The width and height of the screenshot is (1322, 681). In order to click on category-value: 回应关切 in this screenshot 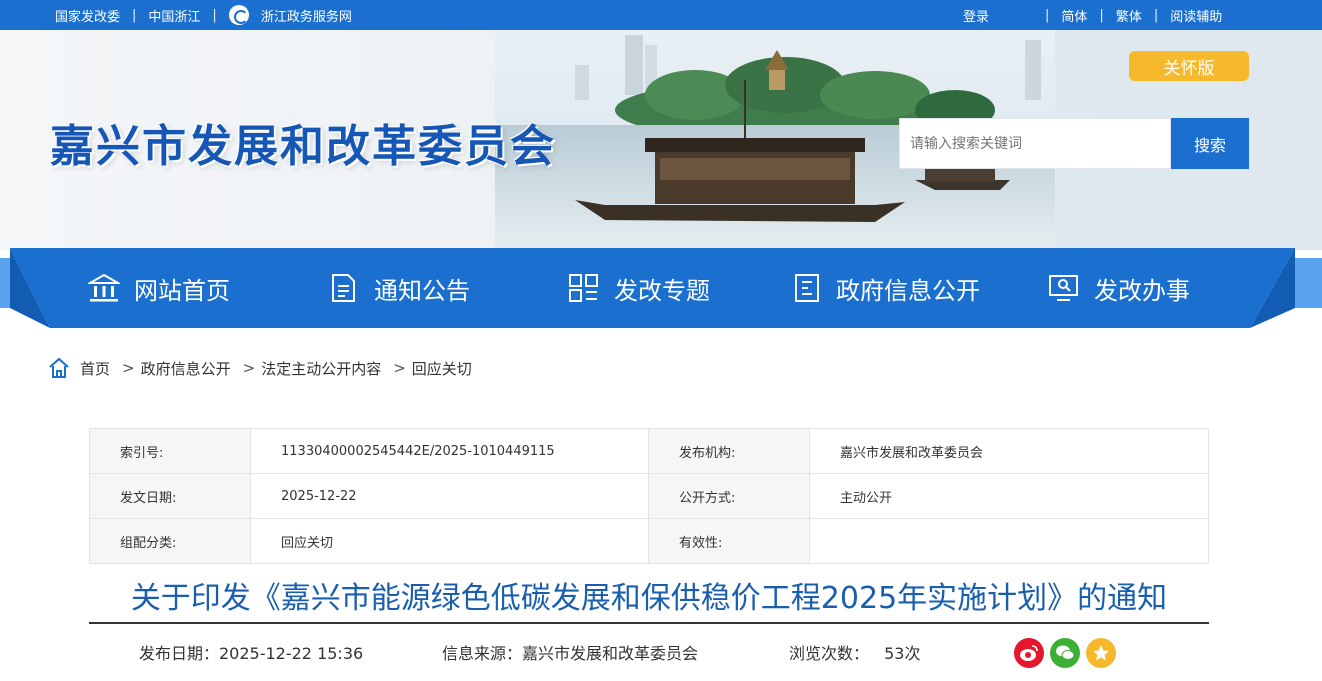, I will do `click(449, 541)`.